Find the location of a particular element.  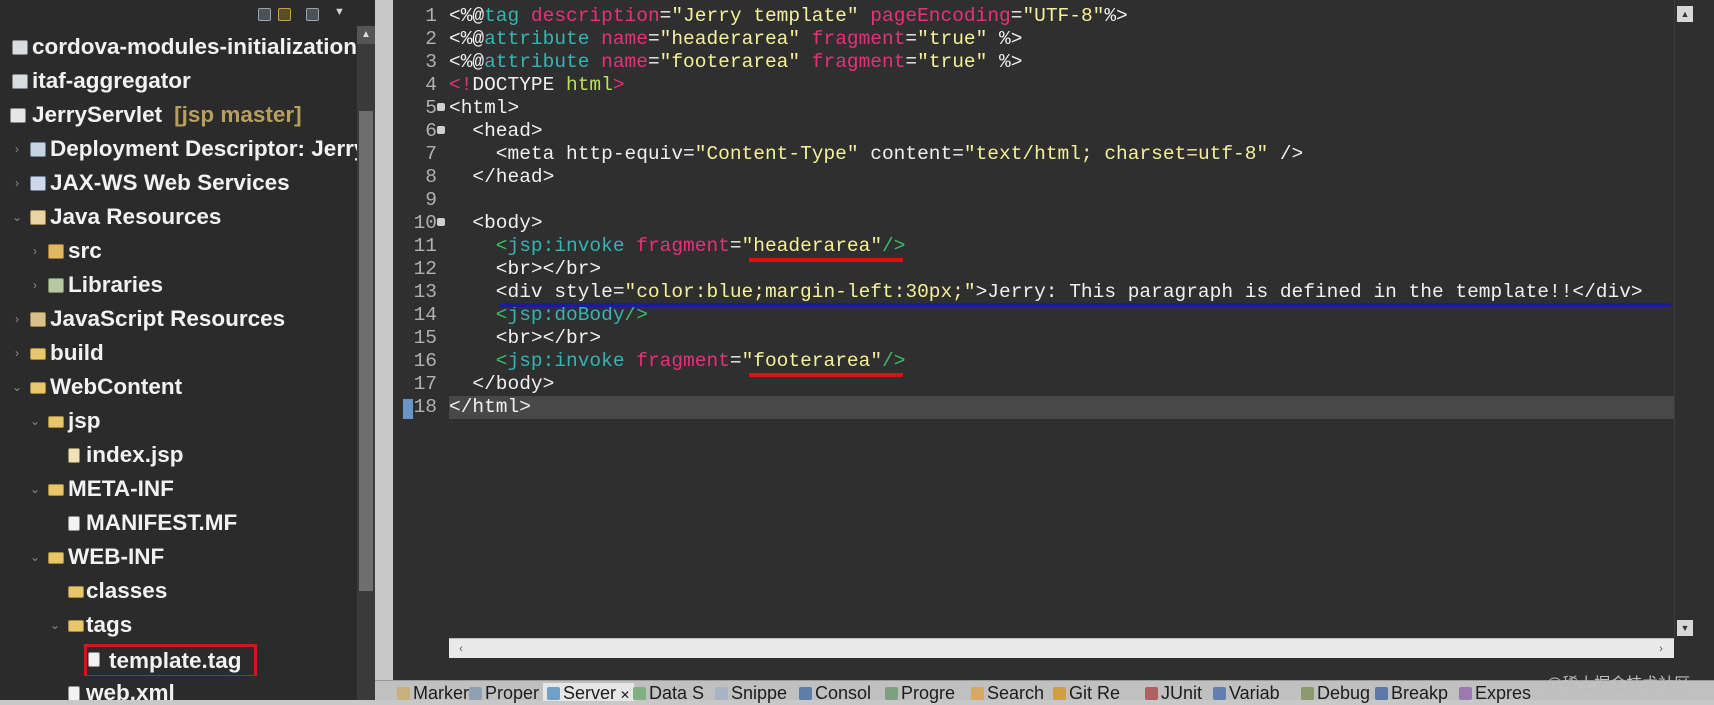

line-number: 3 is located at coordinates (431, 62).